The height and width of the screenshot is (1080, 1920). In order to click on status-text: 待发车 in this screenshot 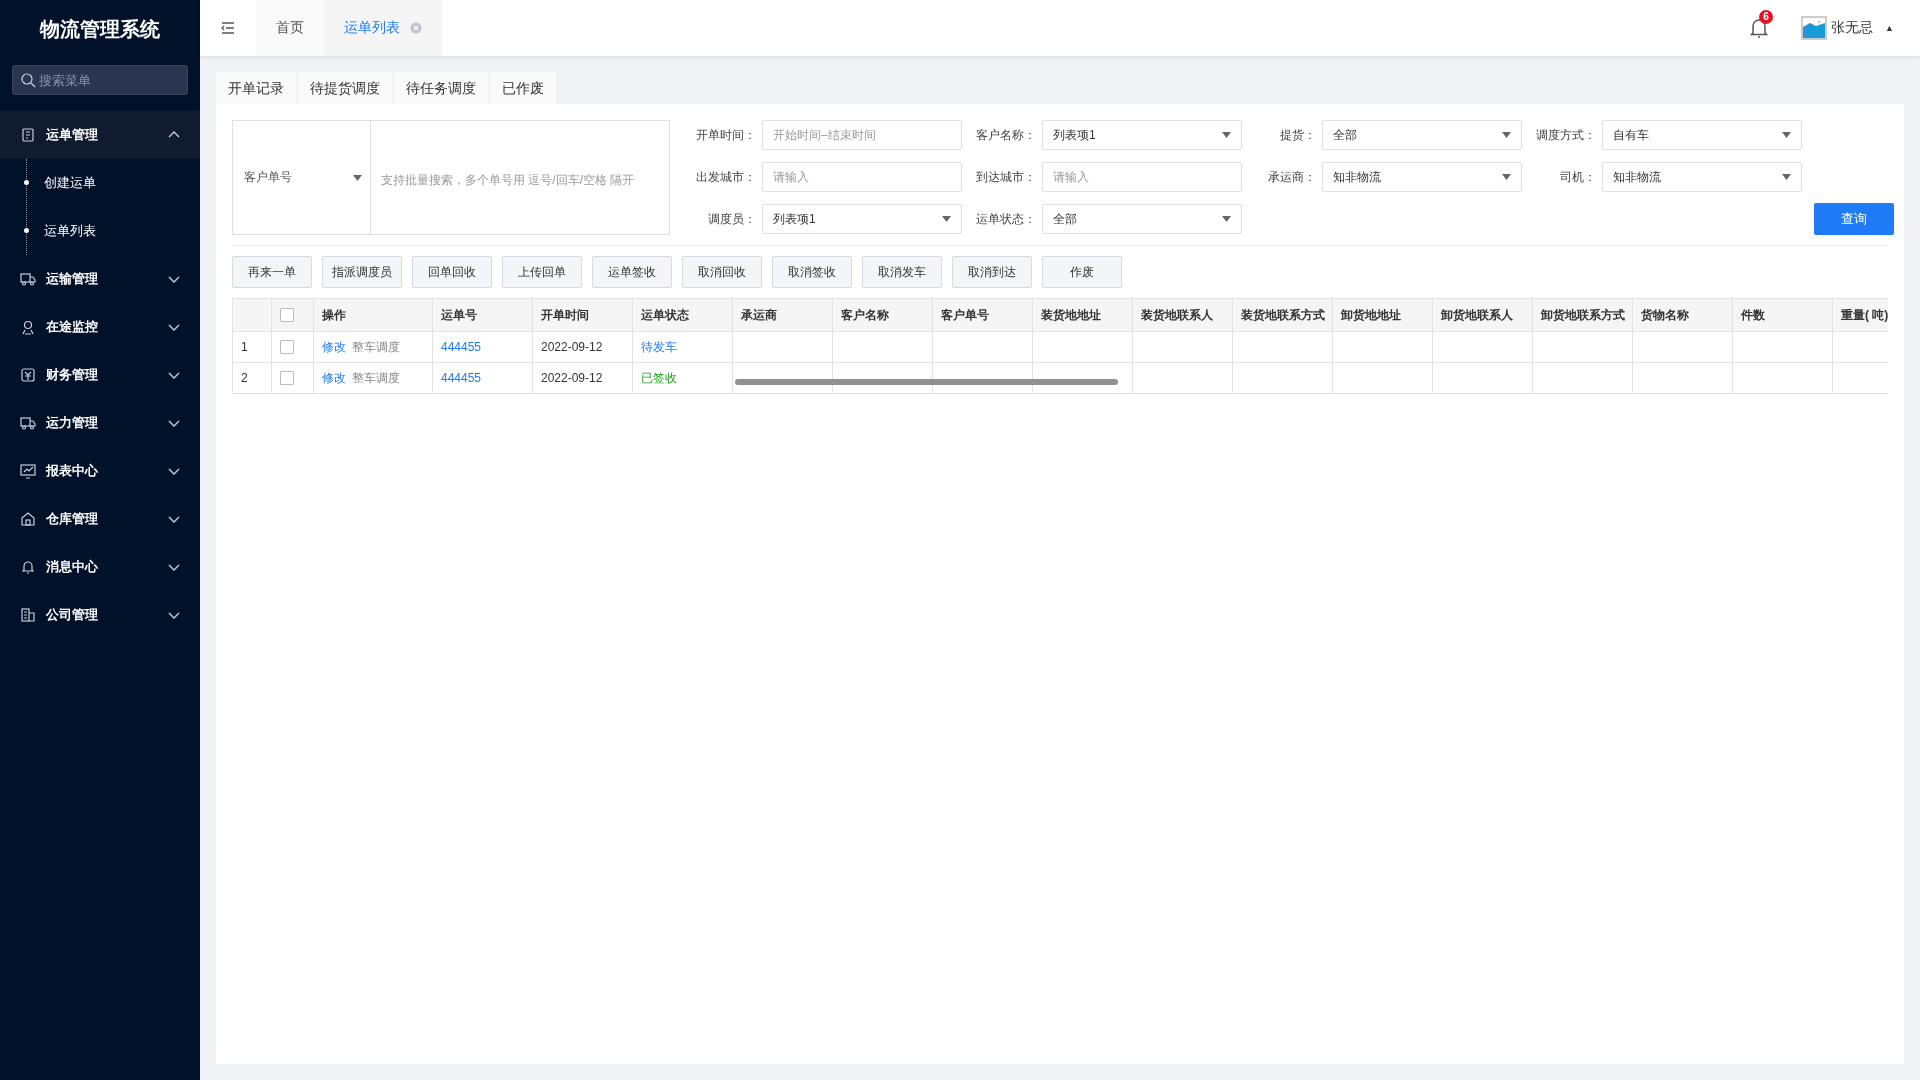, I will do `click(659, 346)`.